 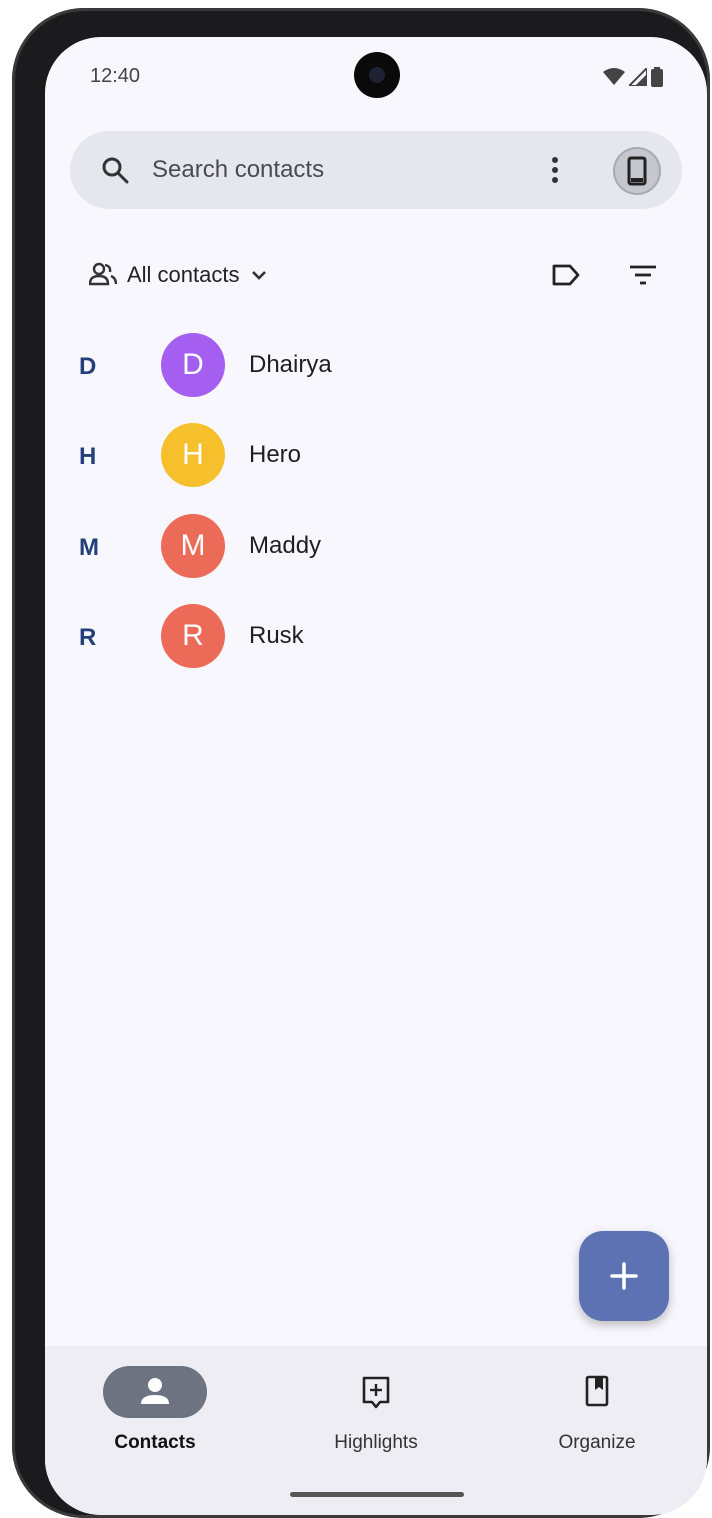 I want to click on bookmark-icon, so click(x=597, y=1391).